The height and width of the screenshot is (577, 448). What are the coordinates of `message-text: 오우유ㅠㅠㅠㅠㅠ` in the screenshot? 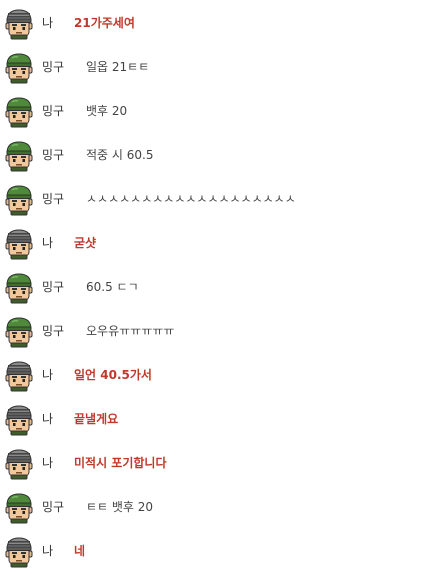 It's located at (130, 331).